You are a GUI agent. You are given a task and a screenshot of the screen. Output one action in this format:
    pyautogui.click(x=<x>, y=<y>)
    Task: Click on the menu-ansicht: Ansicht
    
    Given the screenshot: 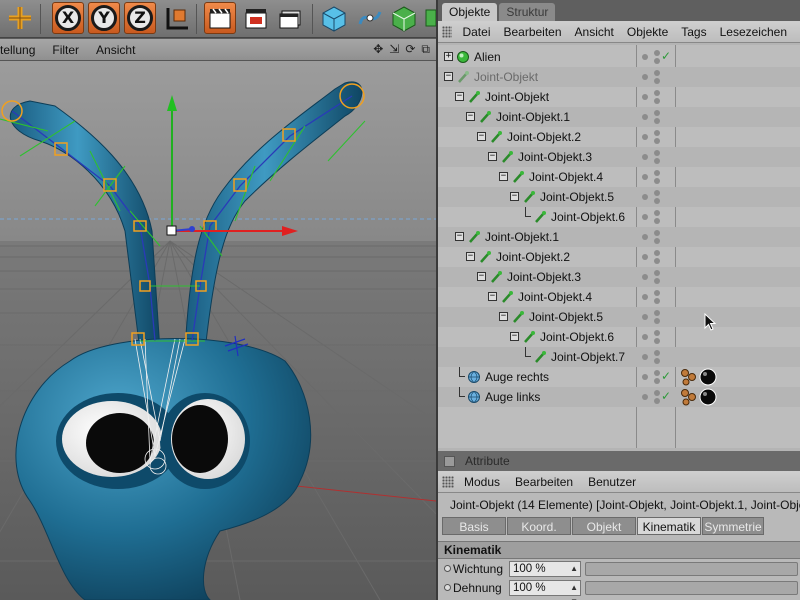 What is the action you would take?
    pyautogui.click(x=594, y=32)
    